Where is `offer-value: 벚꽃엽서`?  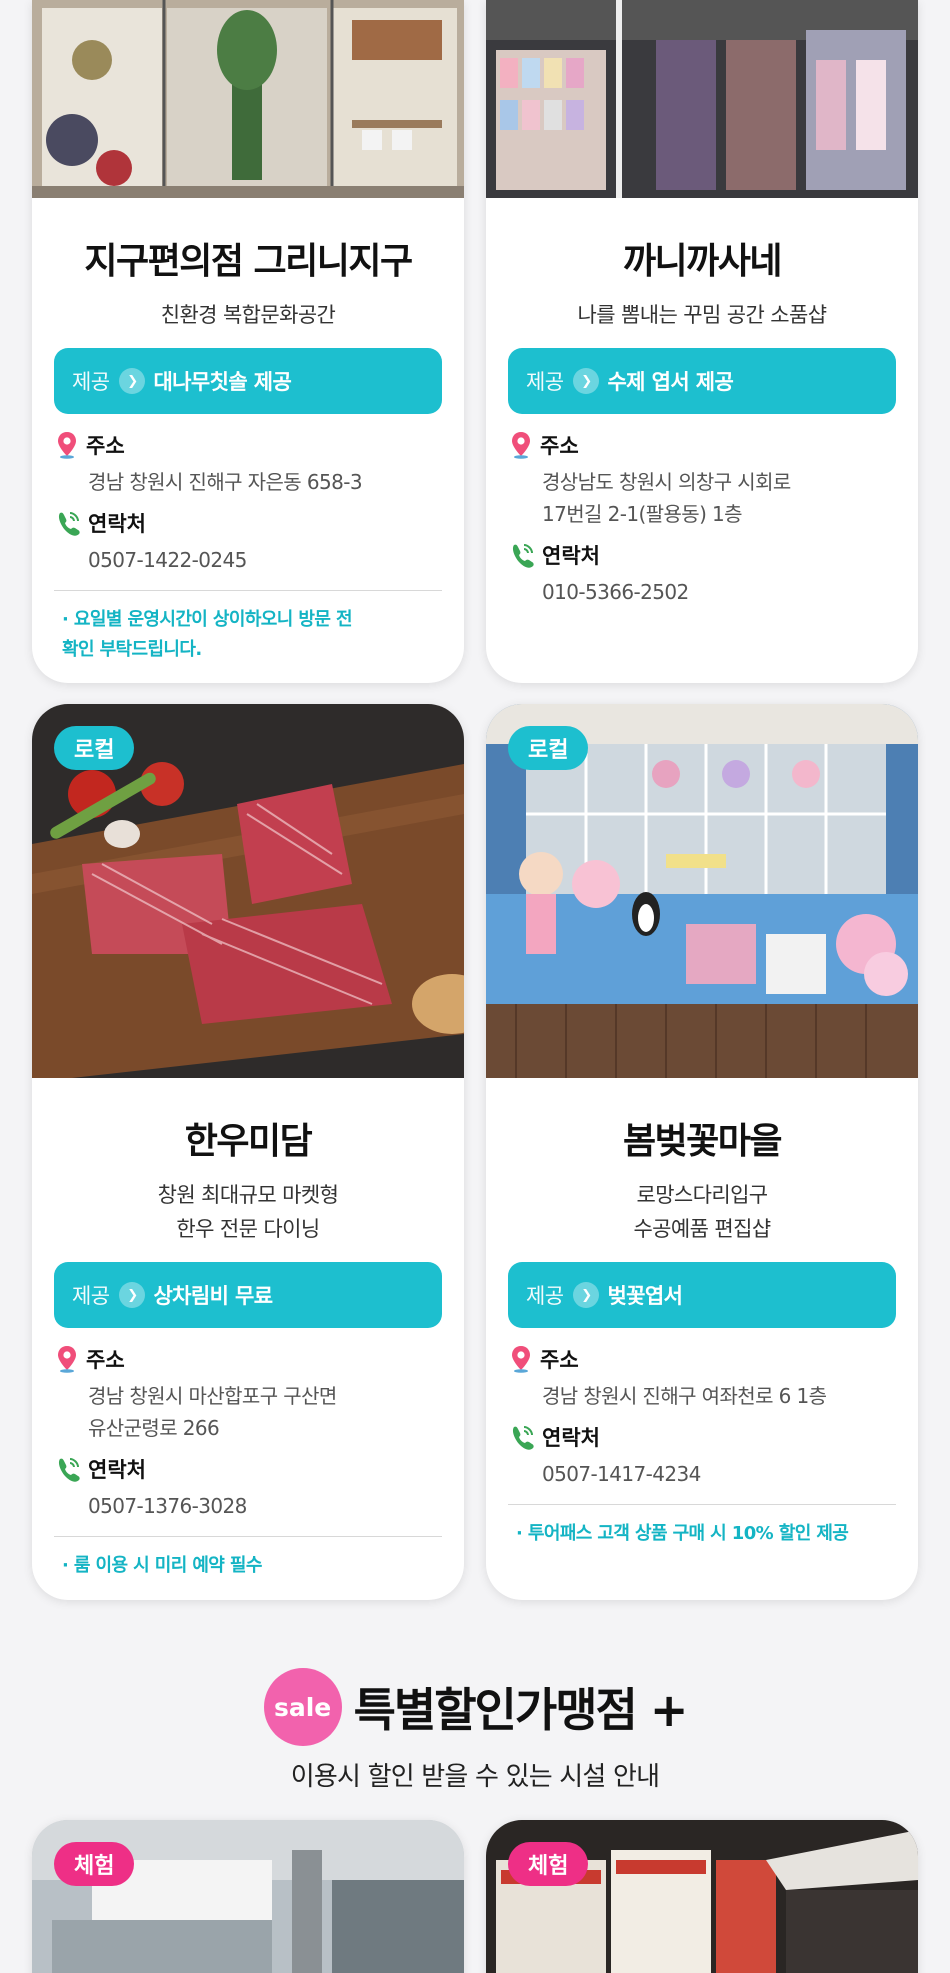 offer-value: 벚꽃엽서 is located at coordinates (645, 1296).